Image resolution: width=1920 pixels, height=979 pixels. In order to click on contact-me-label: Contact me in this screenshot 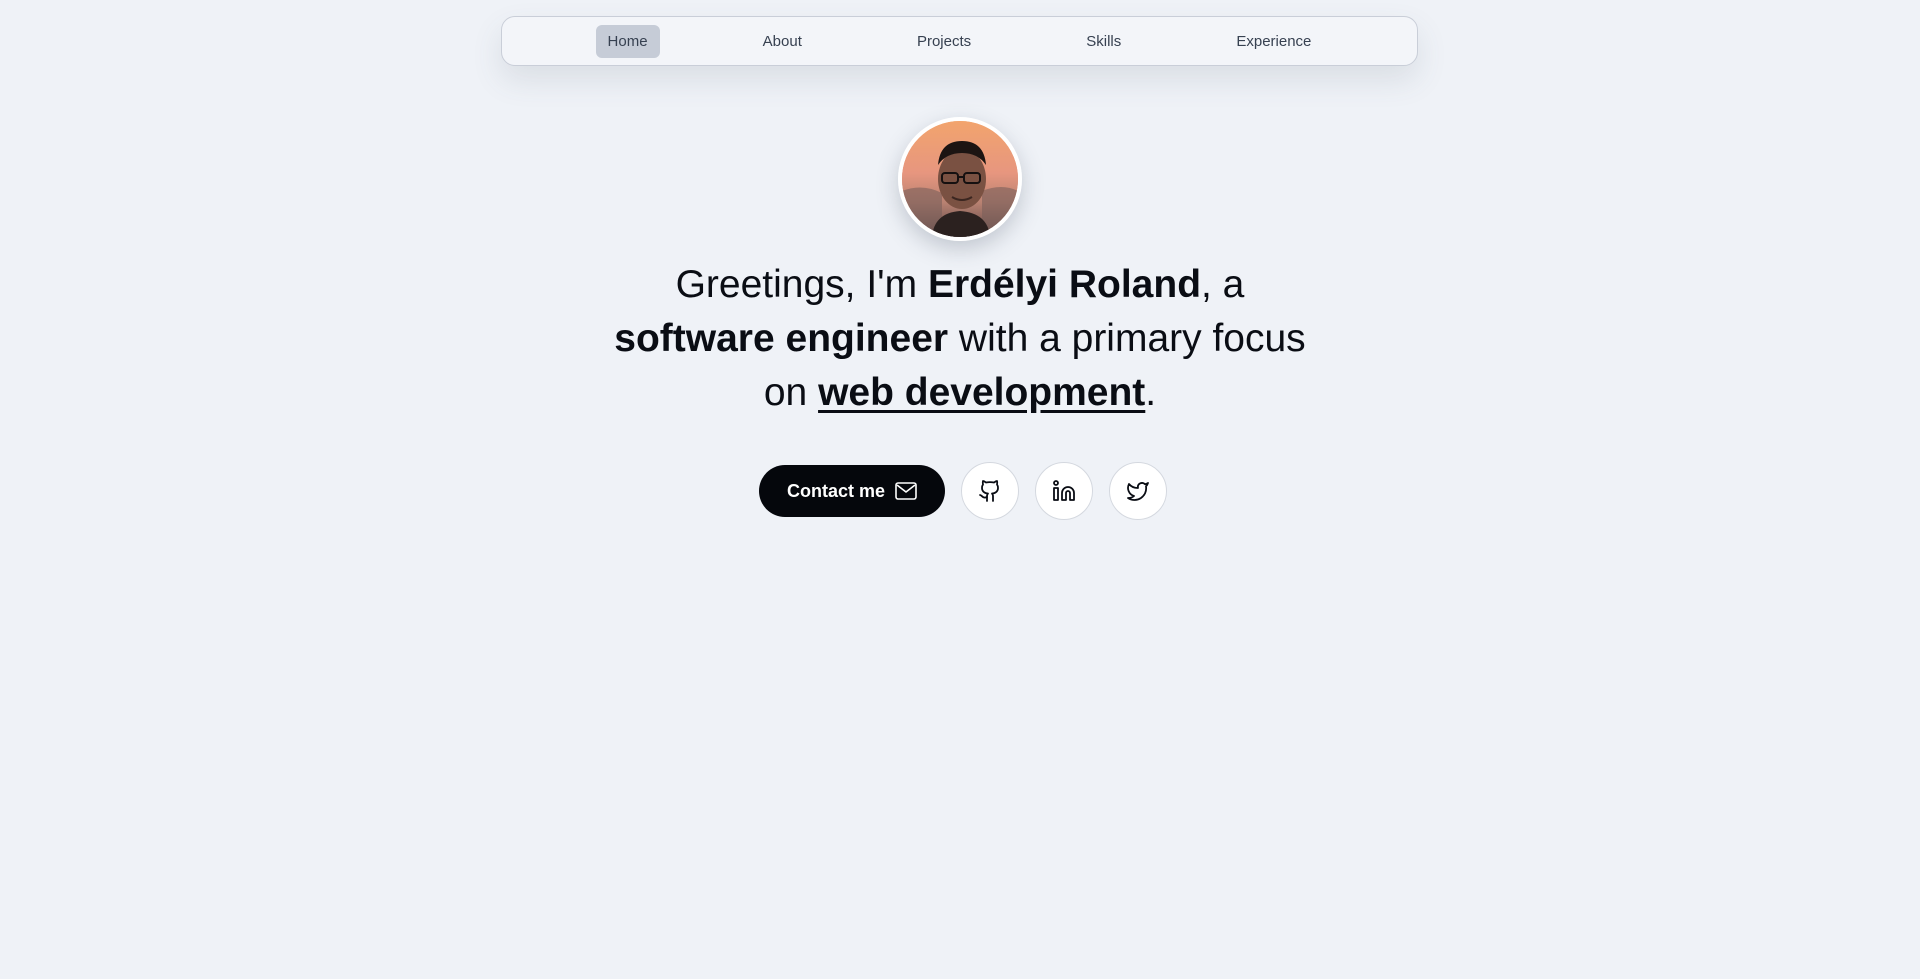, I will do `click(836, 490)`.